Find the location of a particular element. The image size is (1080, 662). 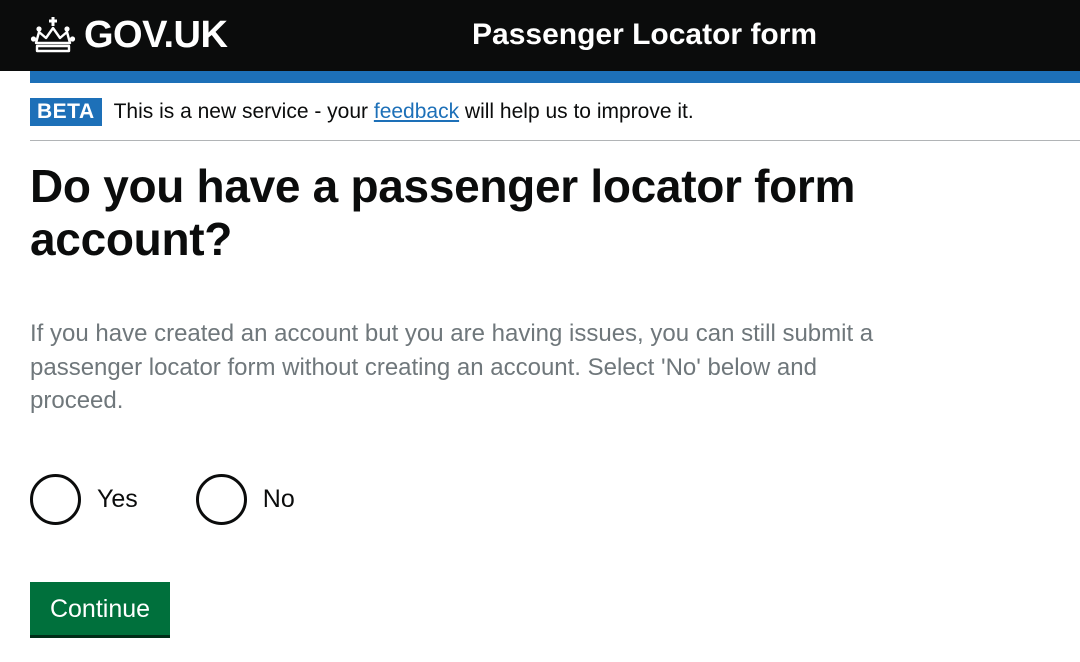

feedback-link: feedback is located at coordinates (416, 111).